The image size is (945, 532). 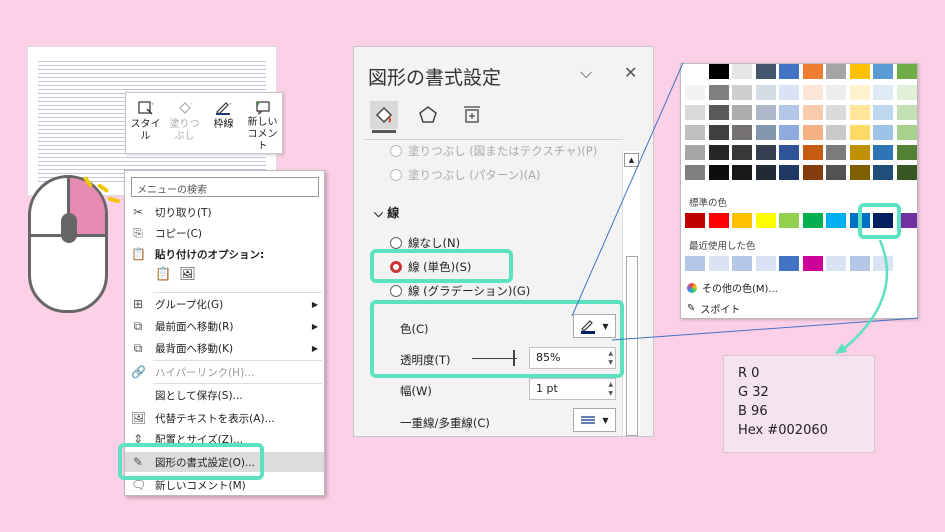 I want to click on pane-scrollbar: ▲, so click(x=631, y=293).